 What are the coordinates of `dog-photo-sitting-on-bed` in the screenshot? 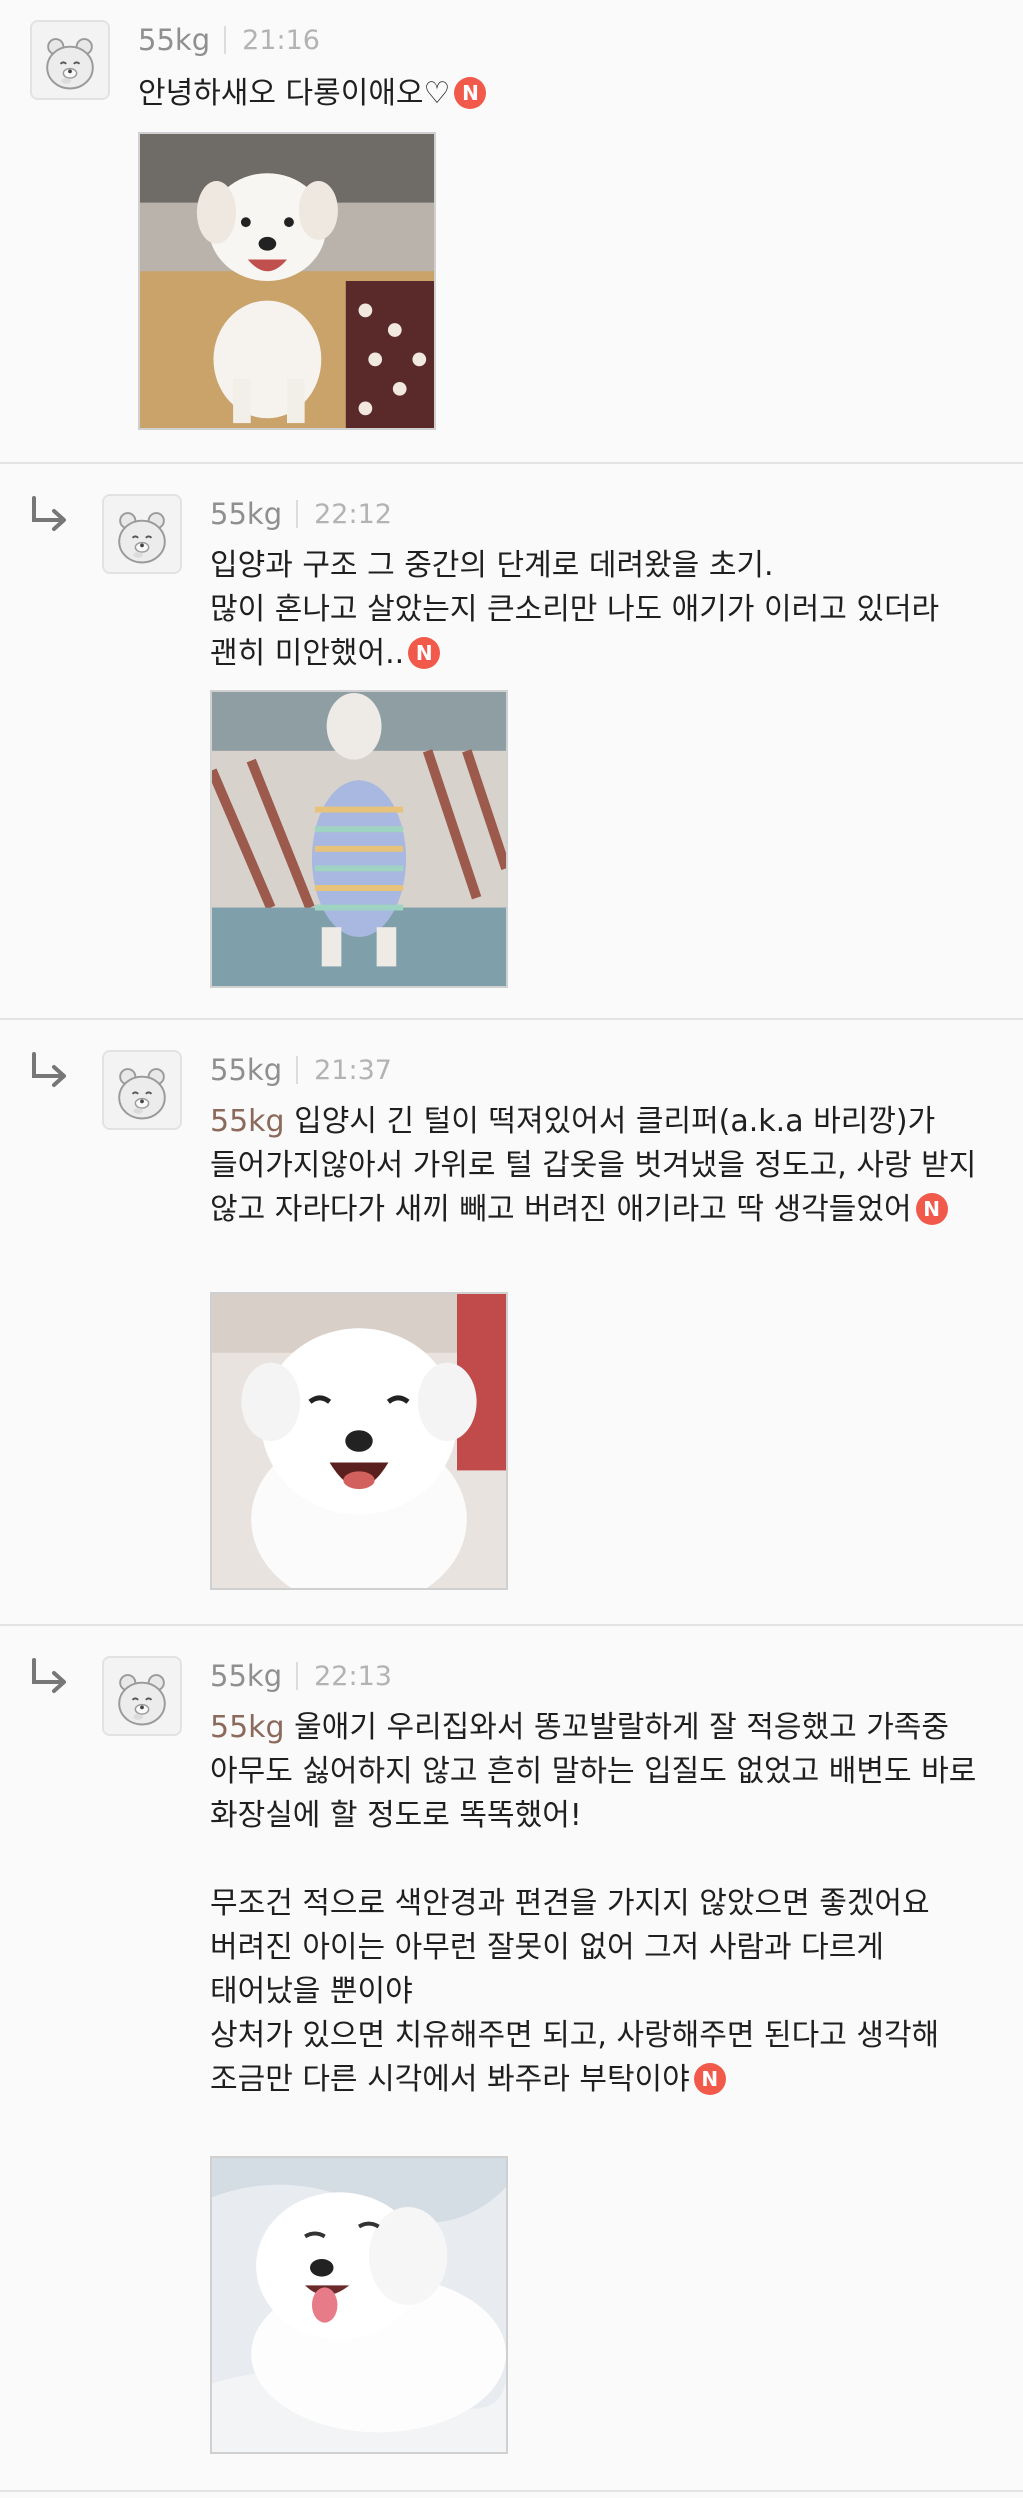 It's located at (287, 281).